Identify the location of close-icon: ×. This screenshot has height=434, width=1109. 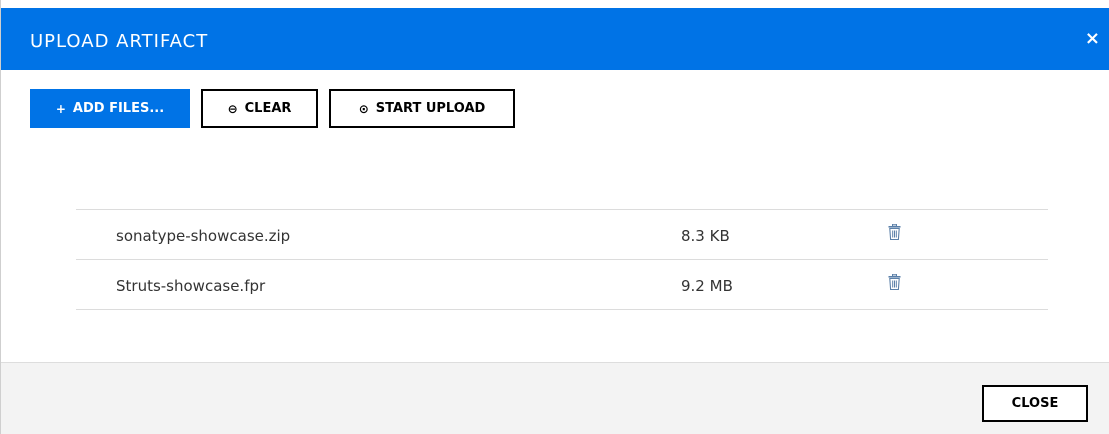
(1092, 38).